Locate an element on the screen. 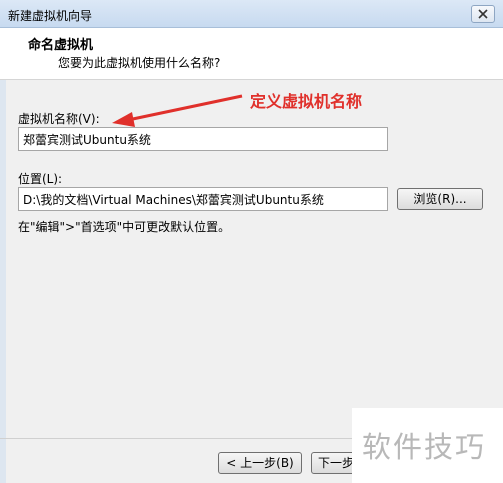 This screenshot has width=503, height=483. watermark-text: 软件技巧 is located at coordinates (424, 447).